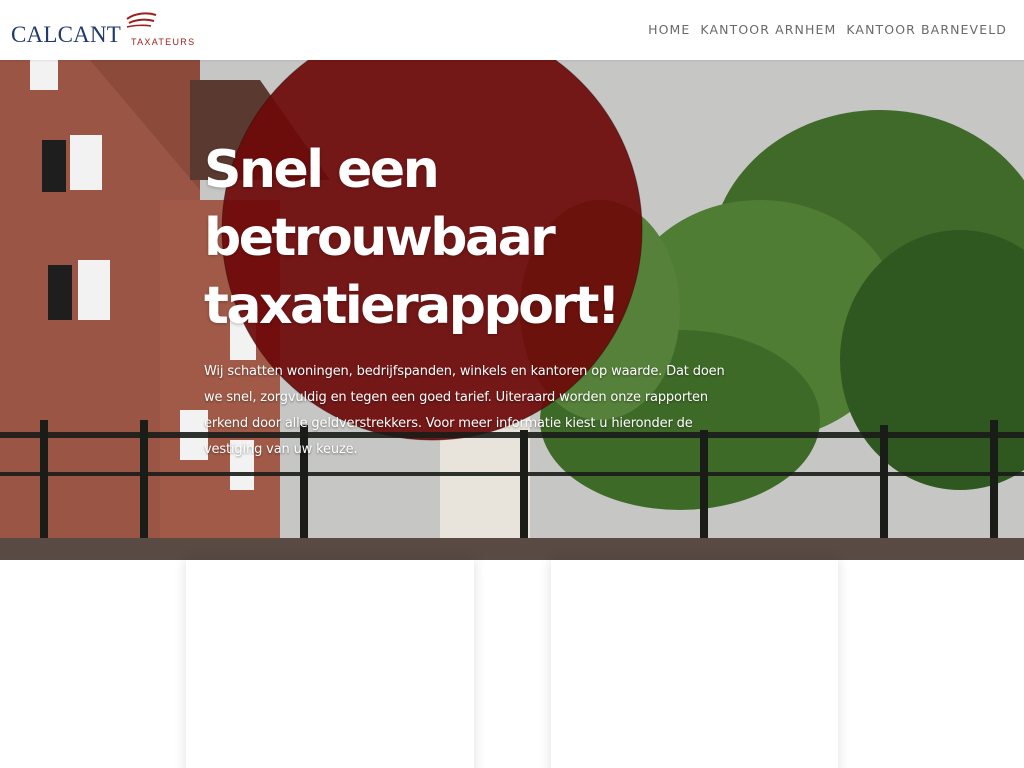 This screenshot has width=1024, height=768. What do you see at coordinates (926, 30) in the screenshot?
I see `nav-kantoor-barneveld: KANTOOR BARNEVELD` at bounding box center [926, 30].